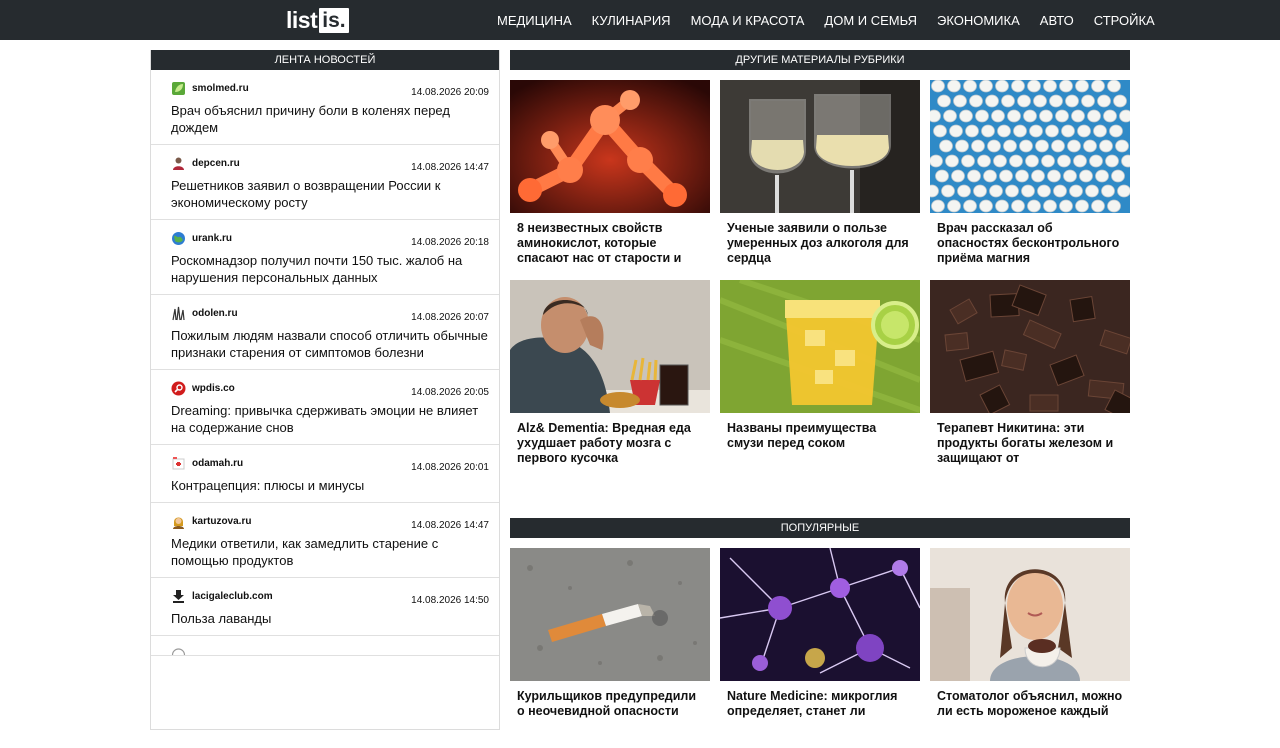 Image resolution: width=1280 pixels, height=748 pixels. I want to click on article-card: Названы преимущества смузи перед соком, so click(820, 380).